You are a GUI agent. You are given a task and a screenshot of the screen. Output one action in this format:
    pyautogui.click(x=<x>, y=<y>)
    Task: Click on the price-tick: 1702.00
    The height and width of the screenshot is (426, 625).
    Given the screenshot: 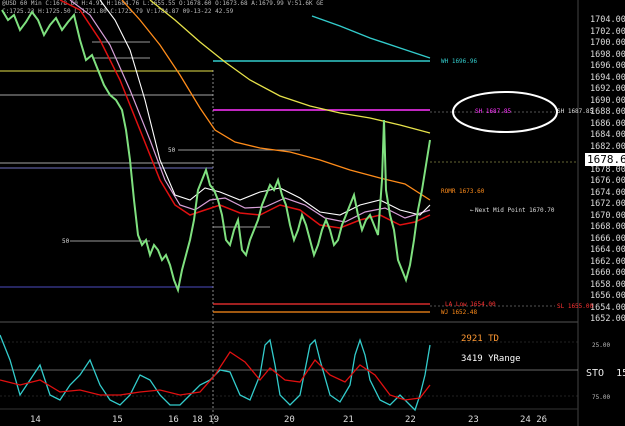 What is the action you would take?
    pyautogui.click(x=607, y=31)
    